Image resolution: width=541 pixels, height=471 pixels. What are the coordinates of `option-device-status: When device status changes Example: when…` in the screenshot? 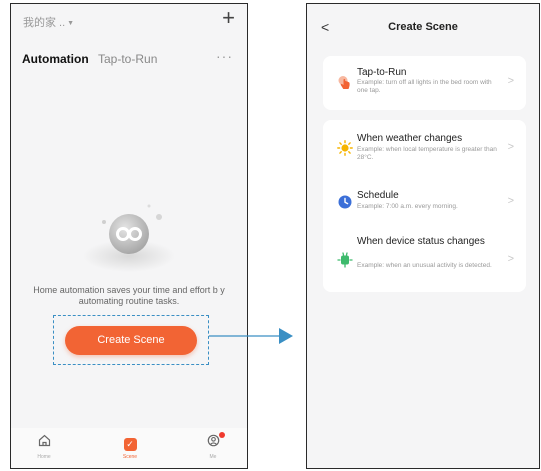 It's located at (424, 260).